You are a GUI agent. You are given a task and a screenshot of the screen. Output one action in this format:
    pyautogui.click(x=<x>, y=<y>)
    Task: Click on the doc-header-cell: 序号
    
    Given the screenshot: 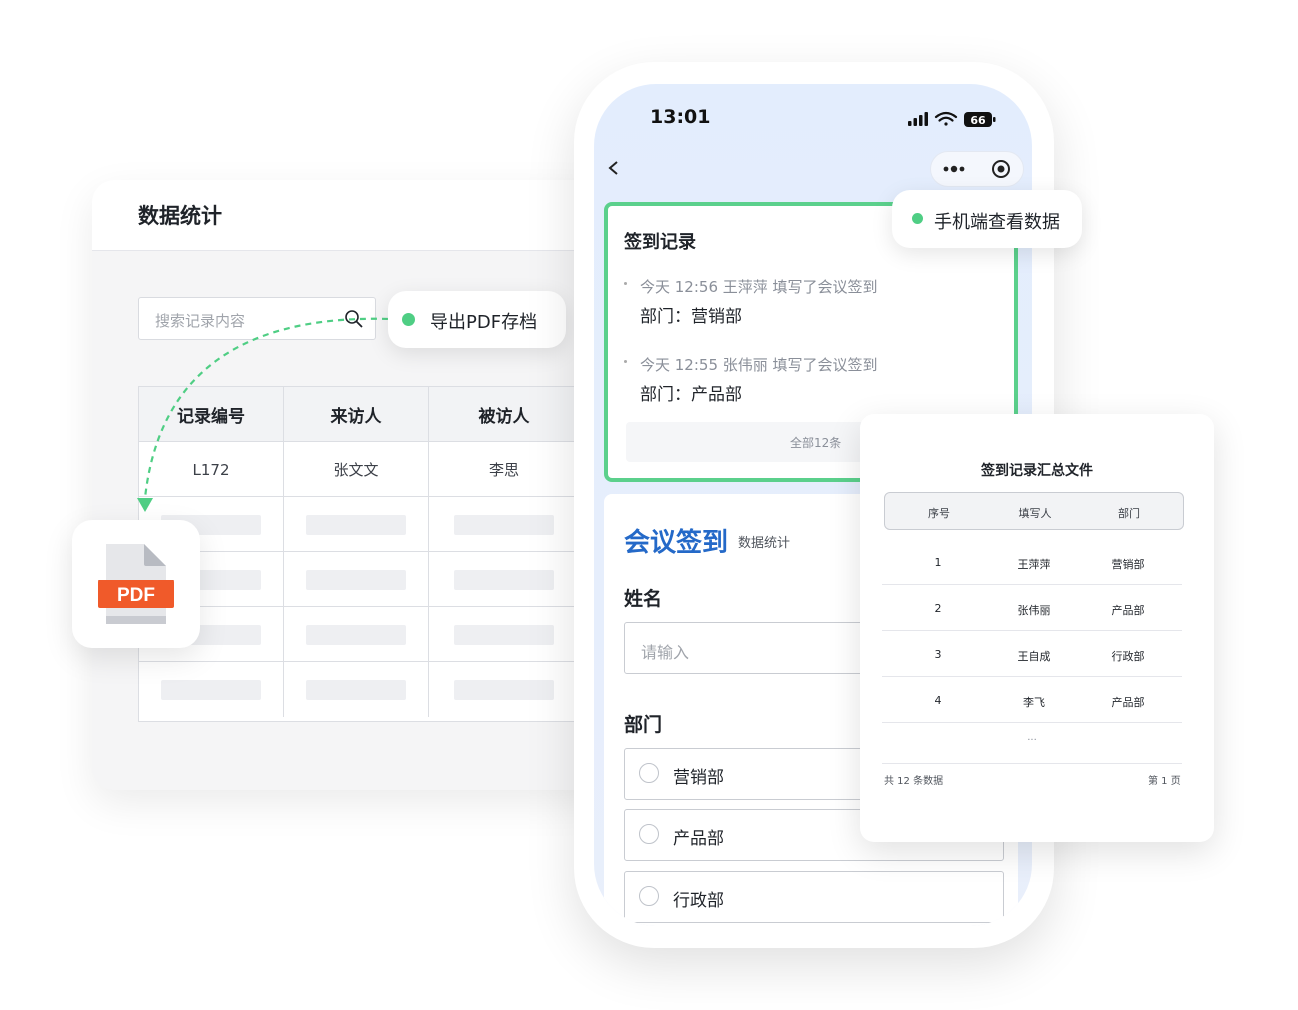 What is the action you would take?
    pyautogui.click(x=939, y=513)
    